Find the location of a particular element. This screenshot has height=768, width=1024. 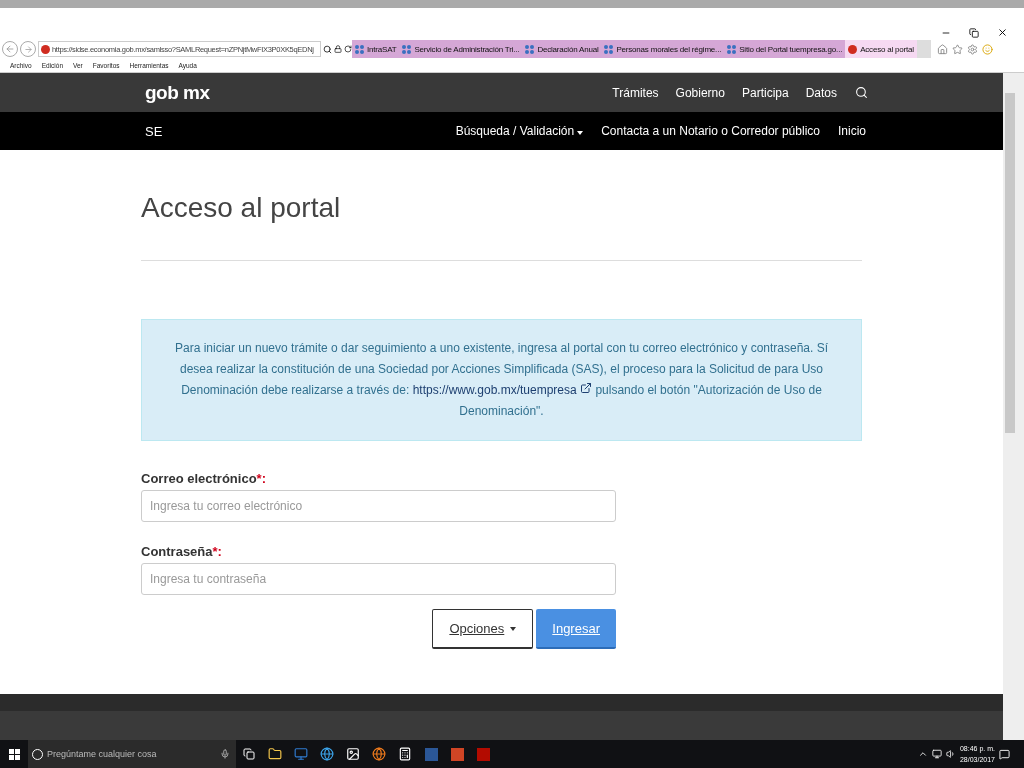

volume-icon is located at coordinates (950, 754).